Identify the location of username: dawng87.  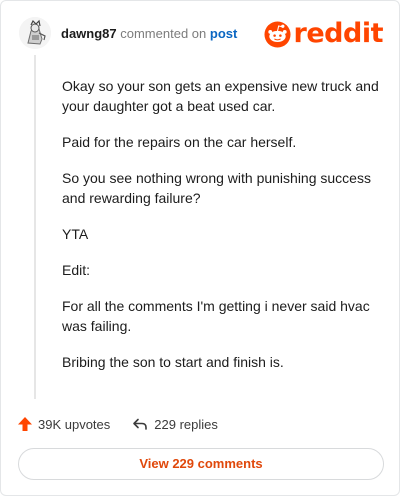
(89, 33).